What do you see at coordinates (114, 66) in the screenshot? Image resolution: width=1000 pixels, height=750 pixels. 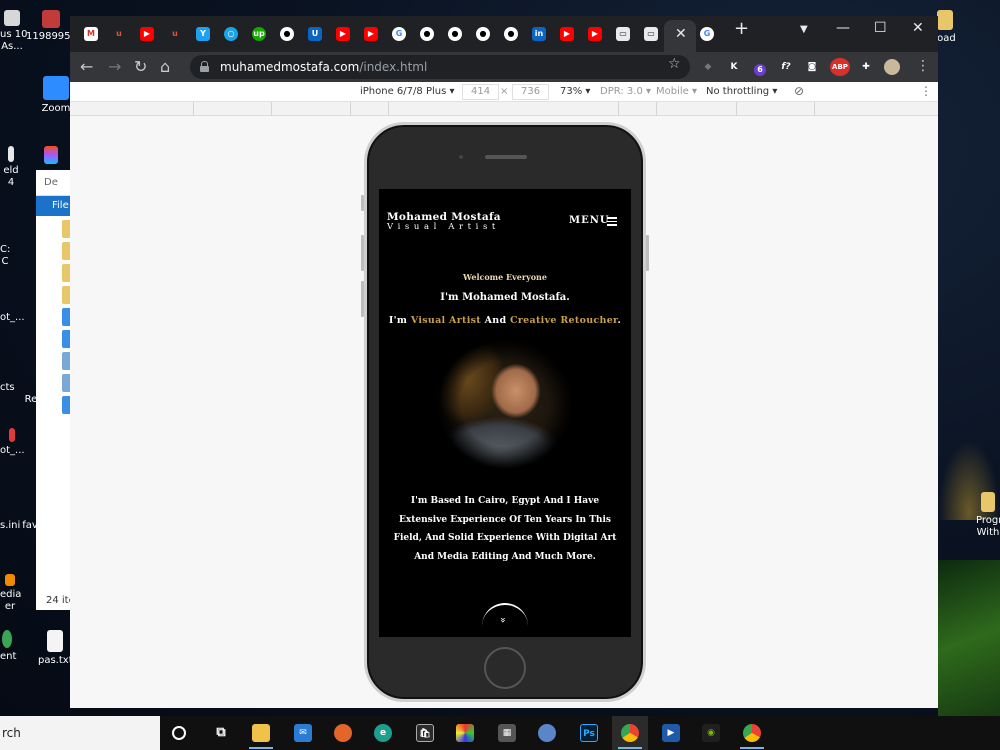 I see `forward-arrow-icon: →` at bounding box center [114, 66].